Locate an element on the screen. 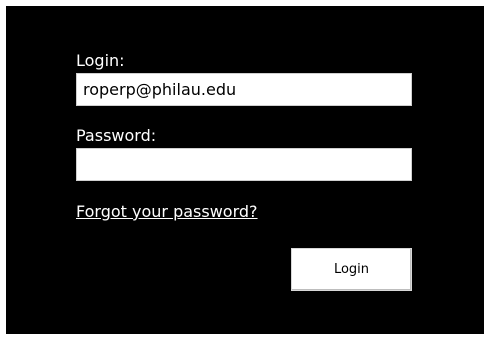 Image resolution: width=491 pixels, height=339 pixels. forgot-password-link: Forgot your password? is located at coordinates (167, 212).